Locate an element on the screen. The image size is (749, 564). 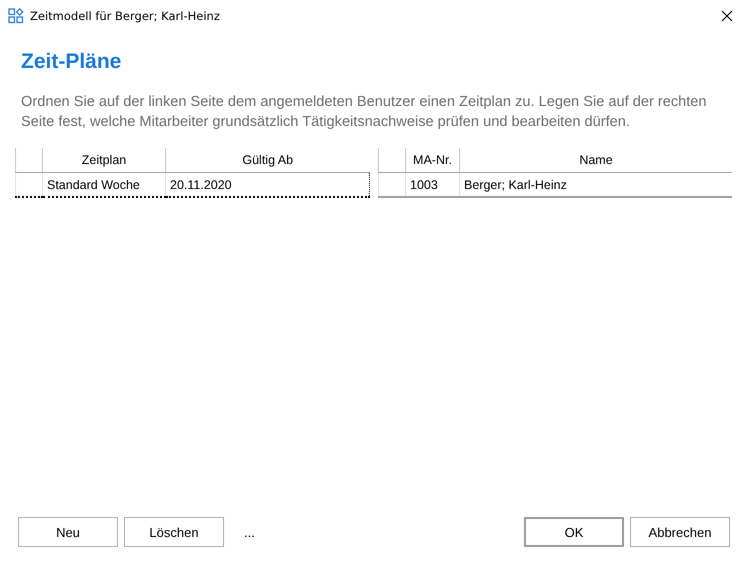
column-header: Zeitplan is located at coordinates (104, 160).